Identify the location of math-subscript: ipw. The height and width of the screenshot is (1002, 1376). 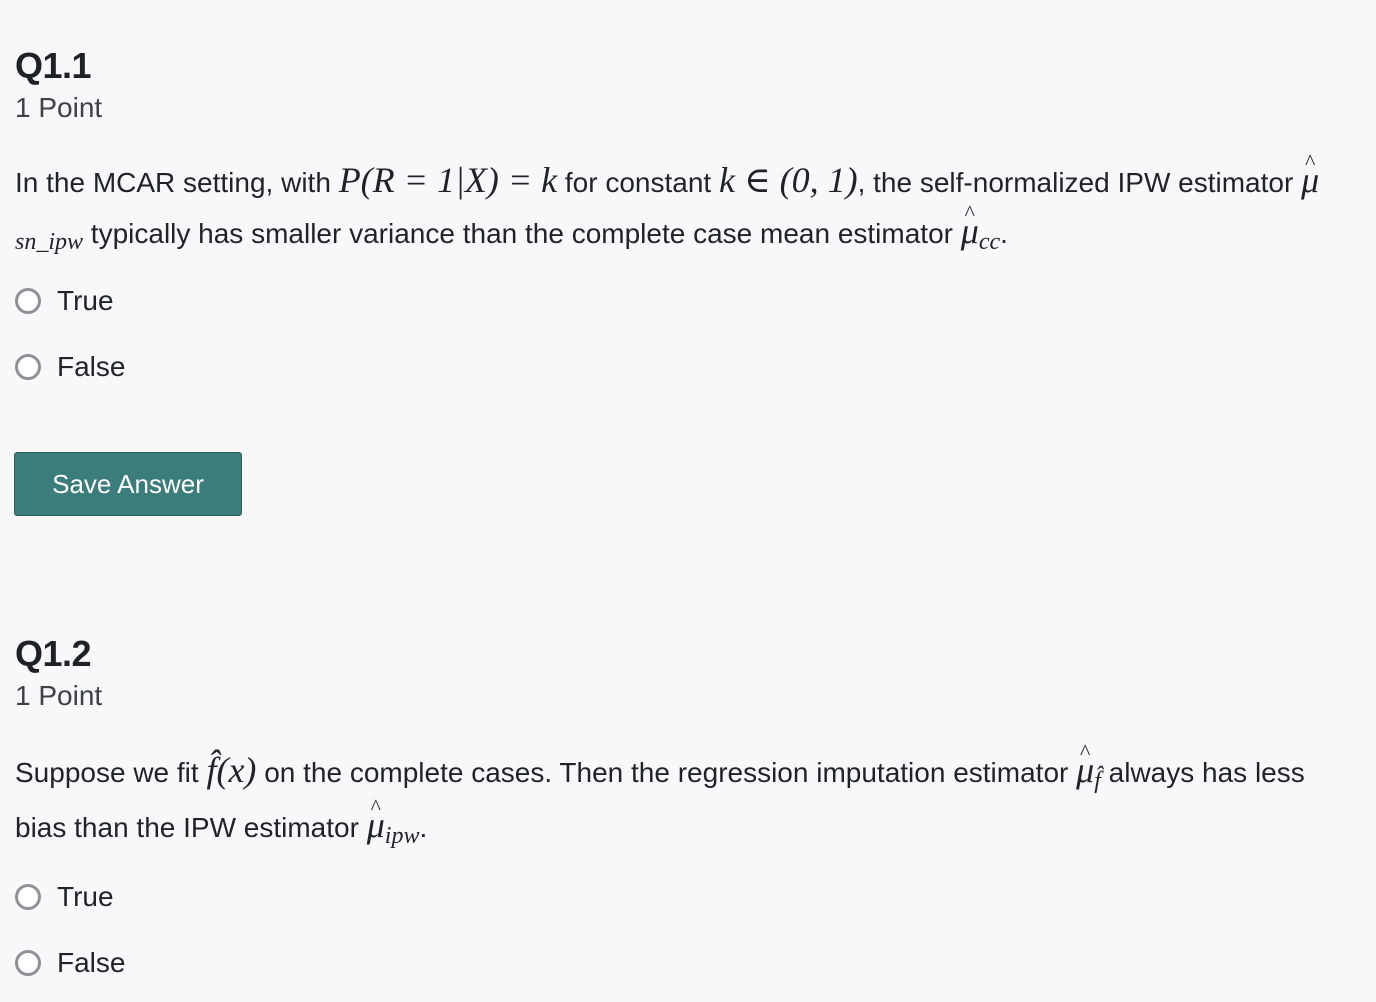
(402, 836).